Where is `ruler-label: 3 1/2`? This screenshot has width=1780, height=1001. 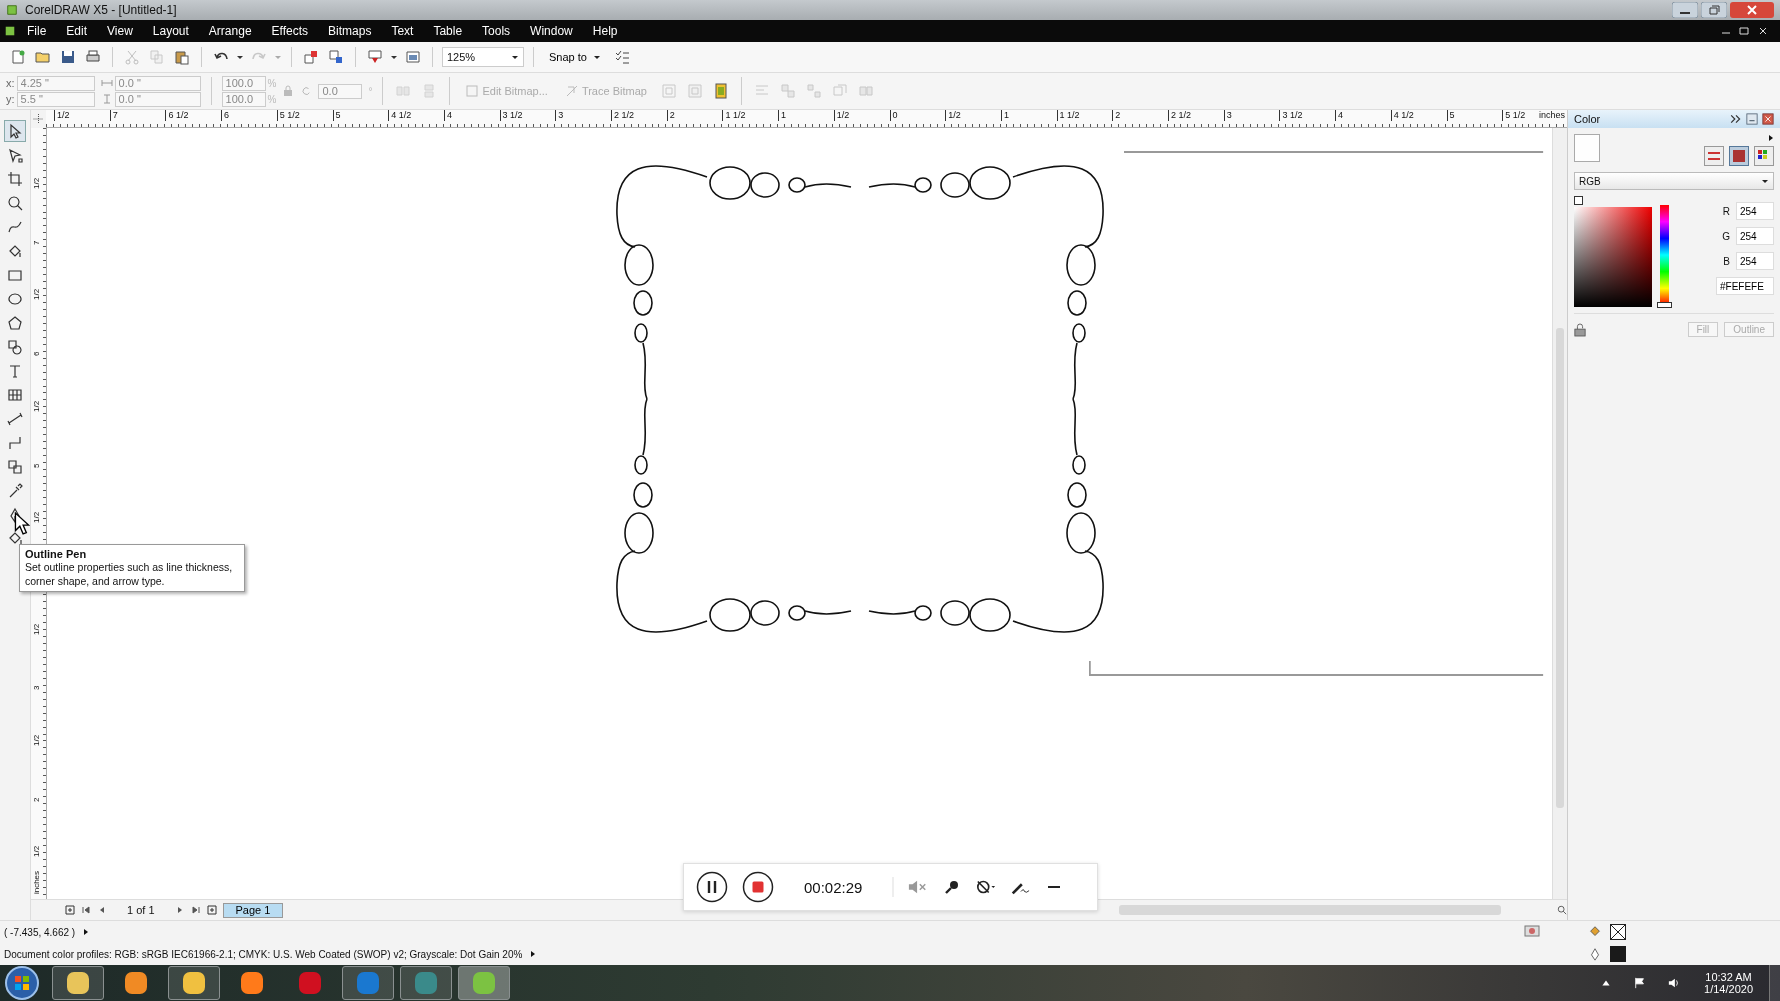
ruler-label: 3 1/2 is located at coordinates (1291, 115).